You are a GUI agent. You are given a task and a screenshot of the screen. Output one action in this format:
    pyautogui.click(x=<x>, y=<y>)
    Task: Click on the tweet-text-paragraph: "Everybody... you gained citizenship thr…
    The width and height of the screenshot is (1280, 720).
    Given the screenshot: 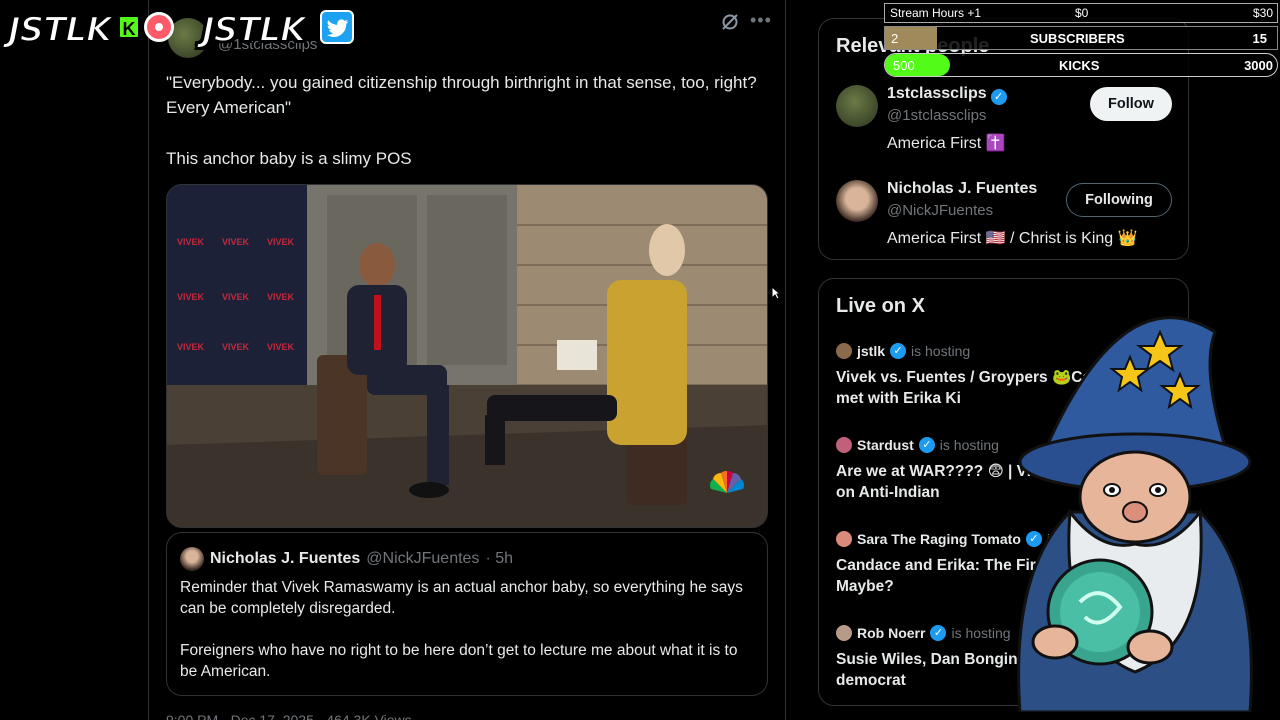 What is the action you would take?
    pyautogui.click(x=461, y=95)
    